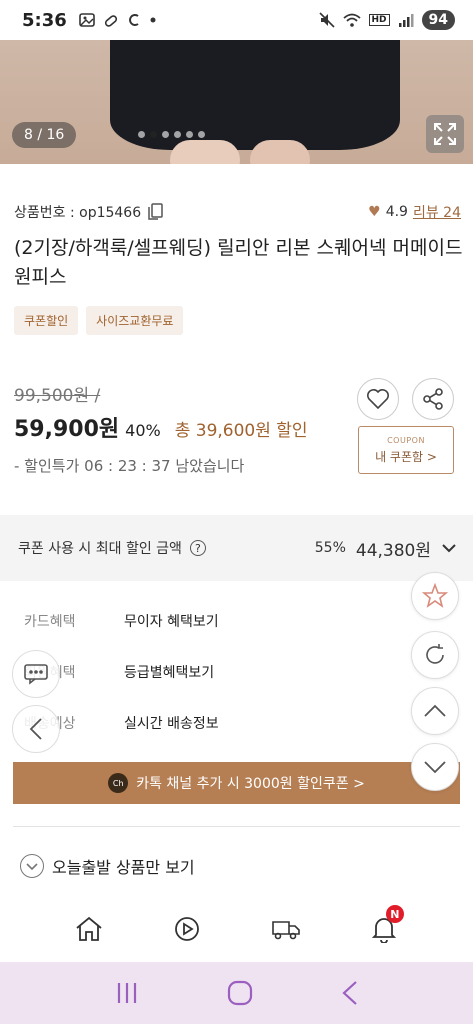 The image size is (473, 1024). I want to click on today-shipping-label: 오늘출발 상품만 보기, so click(123, 867).